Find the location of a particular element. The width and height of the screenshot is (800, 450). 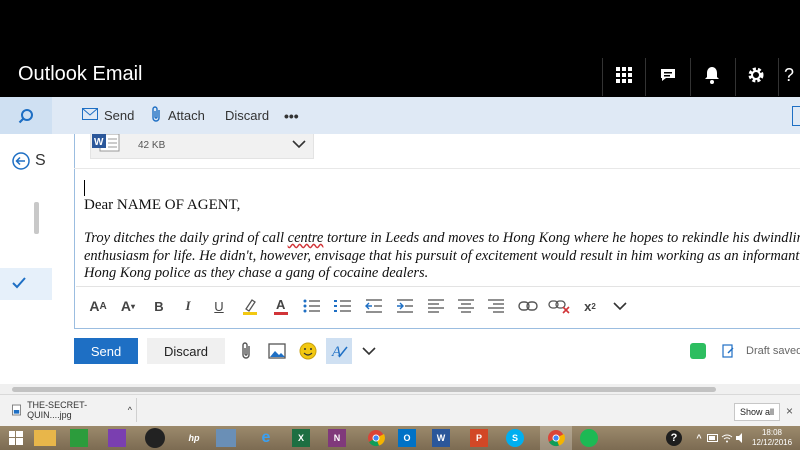

svg-text: W is located at coordinates (99, 142).